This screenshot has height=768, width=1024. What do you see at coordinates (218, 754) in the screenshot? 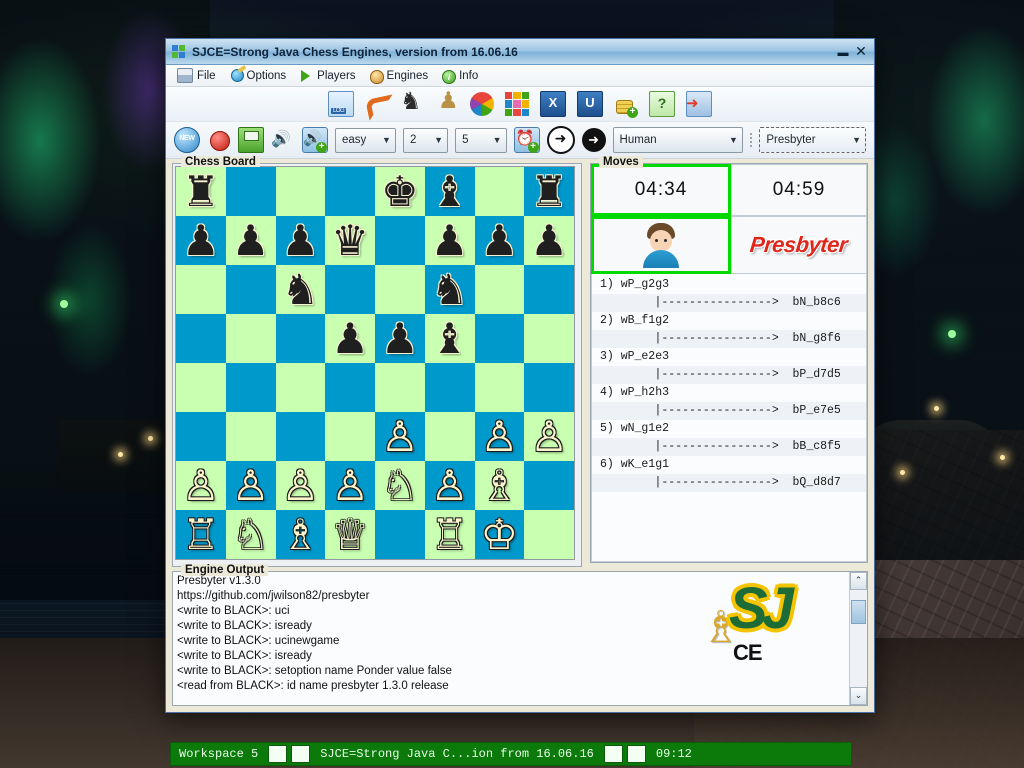
I see `taskbar-workspace: Workspace 5` at bounding box center [218, 754].